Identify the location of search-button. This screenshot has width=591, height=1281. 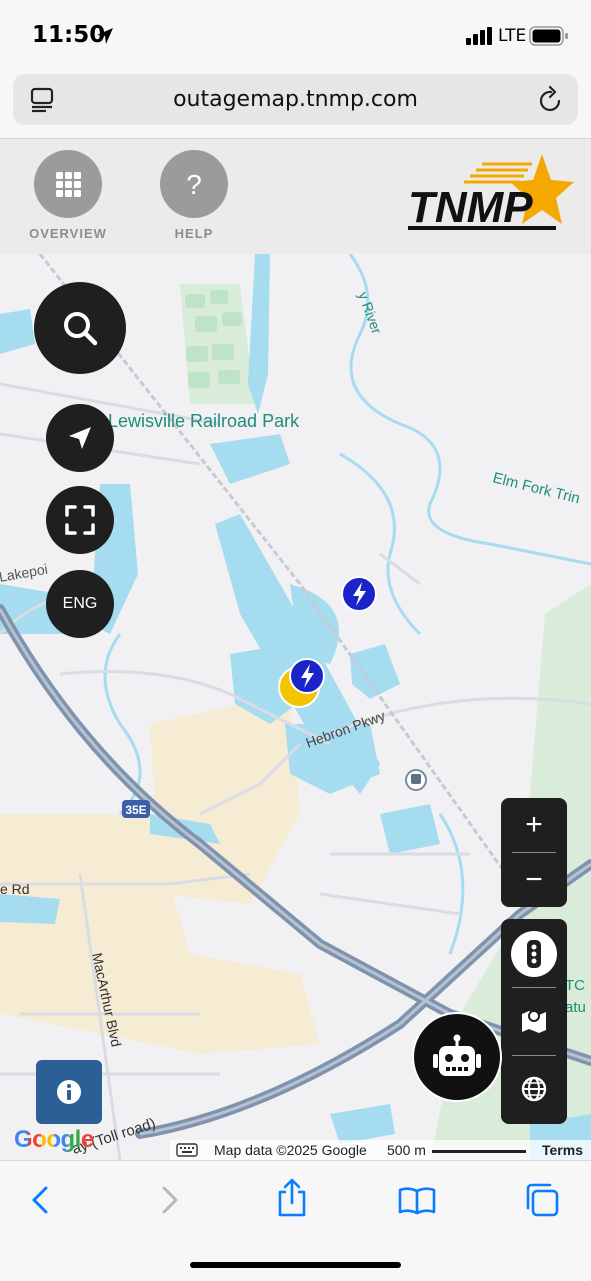
(80, 328).